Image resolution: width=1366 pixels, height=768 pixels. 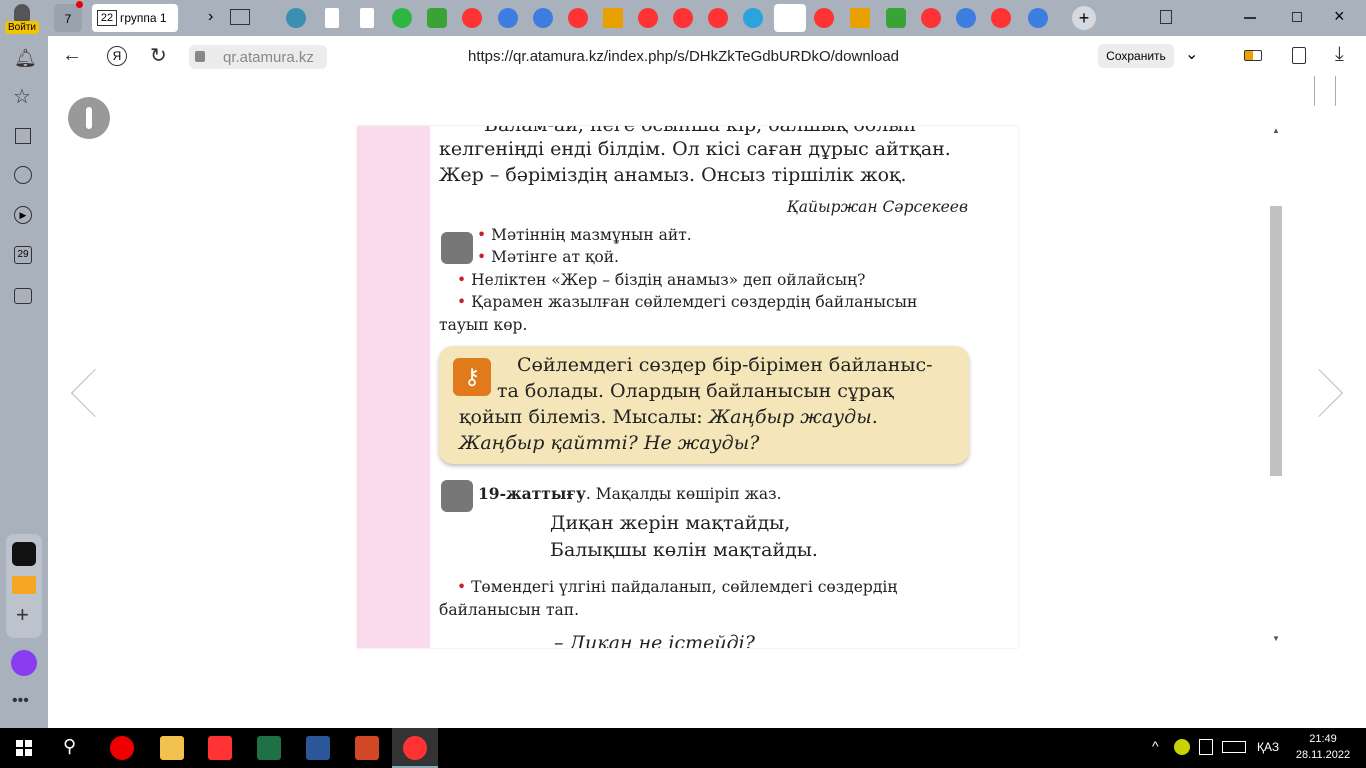 What do you see at coordinates (22, 96) in the screenshot?
I see `star-icon: ☆` at bounding box center [22, 96].